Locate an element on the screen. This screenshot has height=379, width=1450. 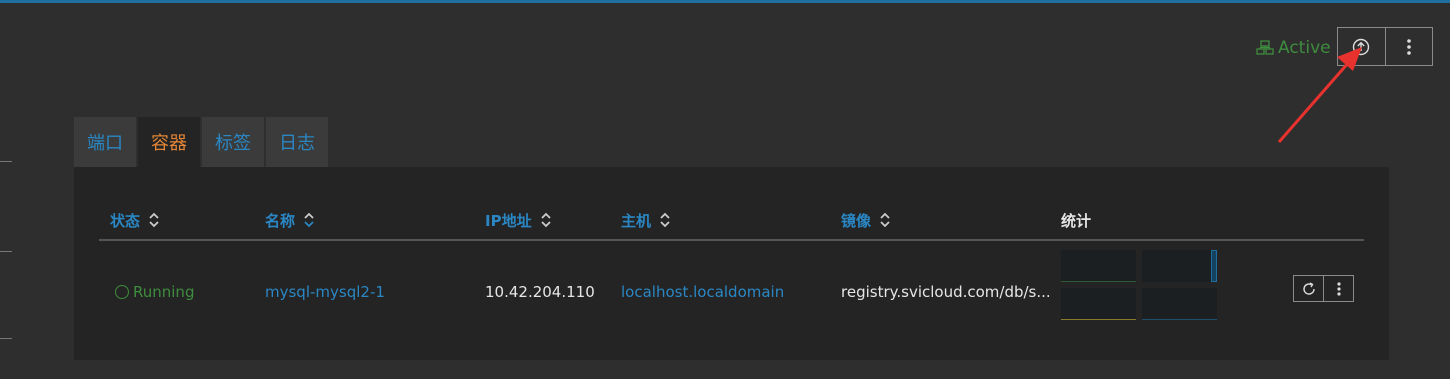
stack-icon is located at coordinates (1265, 47).